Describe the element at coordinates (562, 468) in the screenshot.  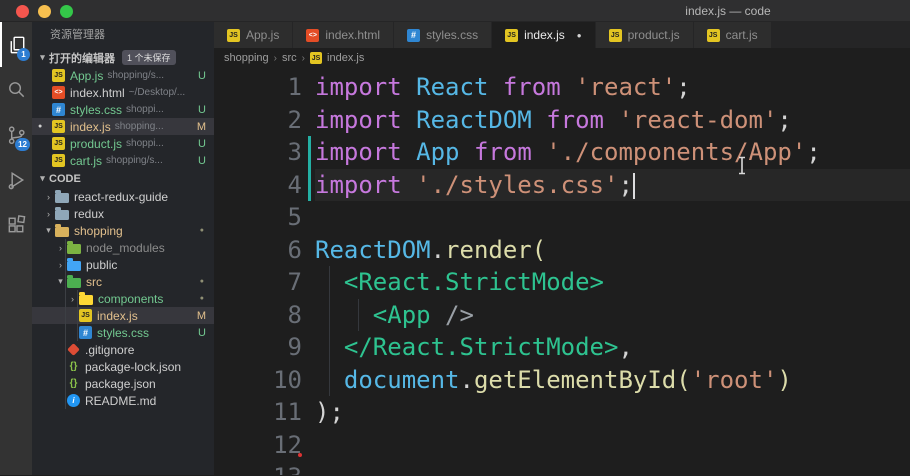
I see `code-line-13: 13` at that location.